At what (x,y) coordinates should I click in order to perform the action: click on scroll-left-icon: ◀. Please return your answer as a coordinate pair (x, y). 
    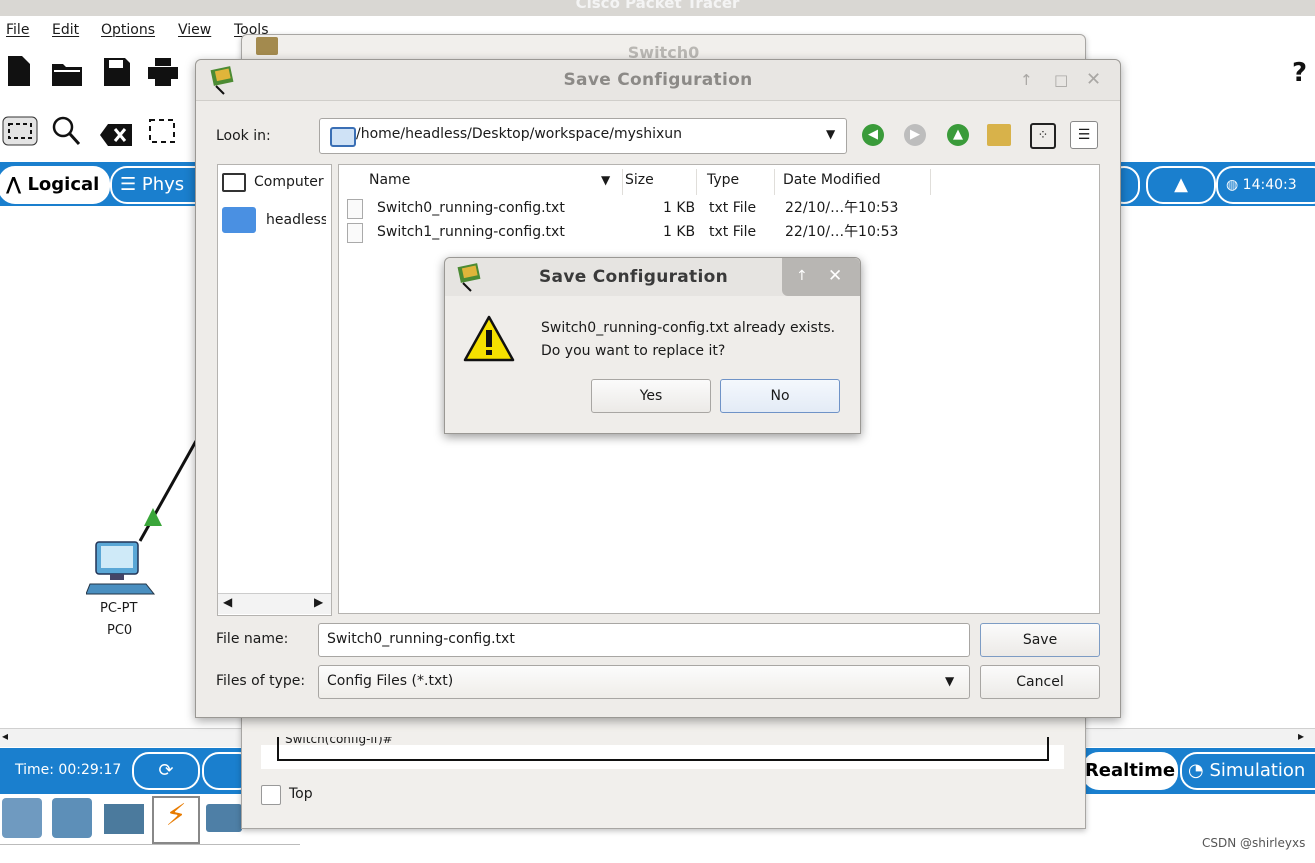
    Looking at the image, I should click on (227, 602).